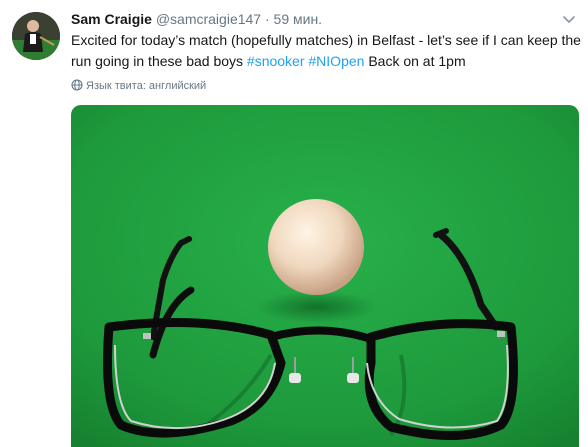  Describe the element at coordinates (276, 61) in the screenshot. I see `hashtag-snooker: #snooker` at that location.